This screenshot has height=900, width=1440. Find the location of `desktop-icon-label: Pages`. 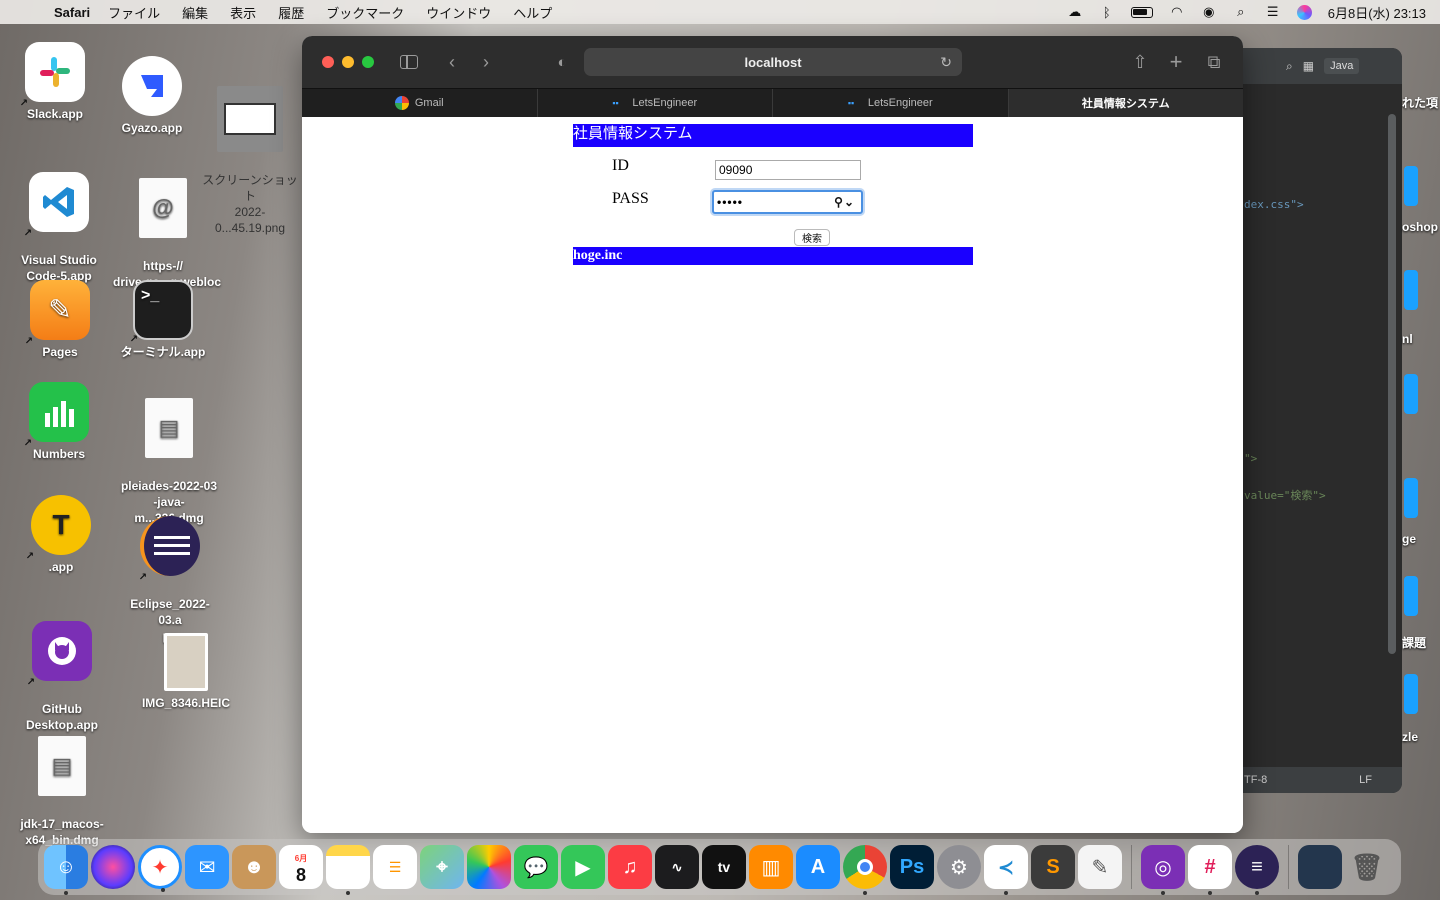

desktop-icon-label: Pages is located at coordinates (60, 352).